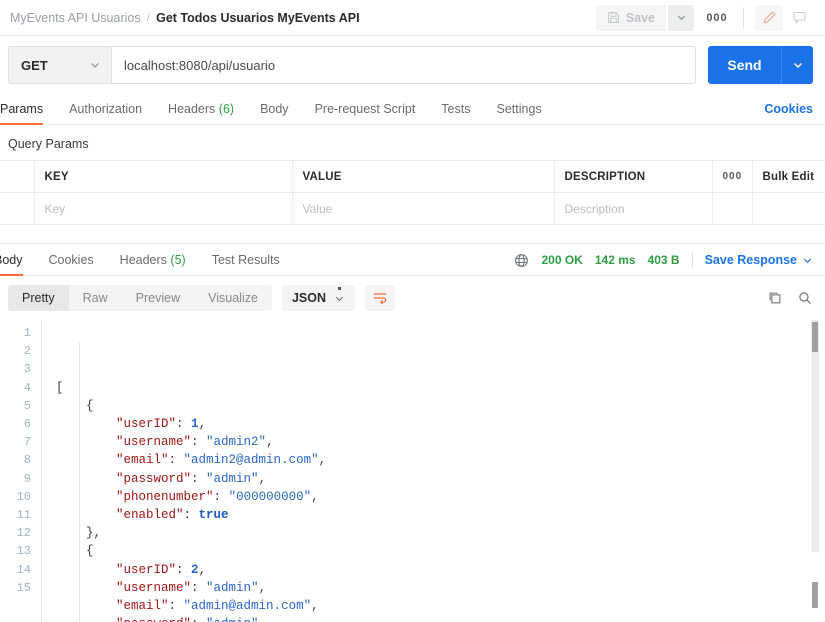  What do you see at coordinates (17, 208) in the screenshot?
I see `row-checkbox` at bounding box center [17, 208].